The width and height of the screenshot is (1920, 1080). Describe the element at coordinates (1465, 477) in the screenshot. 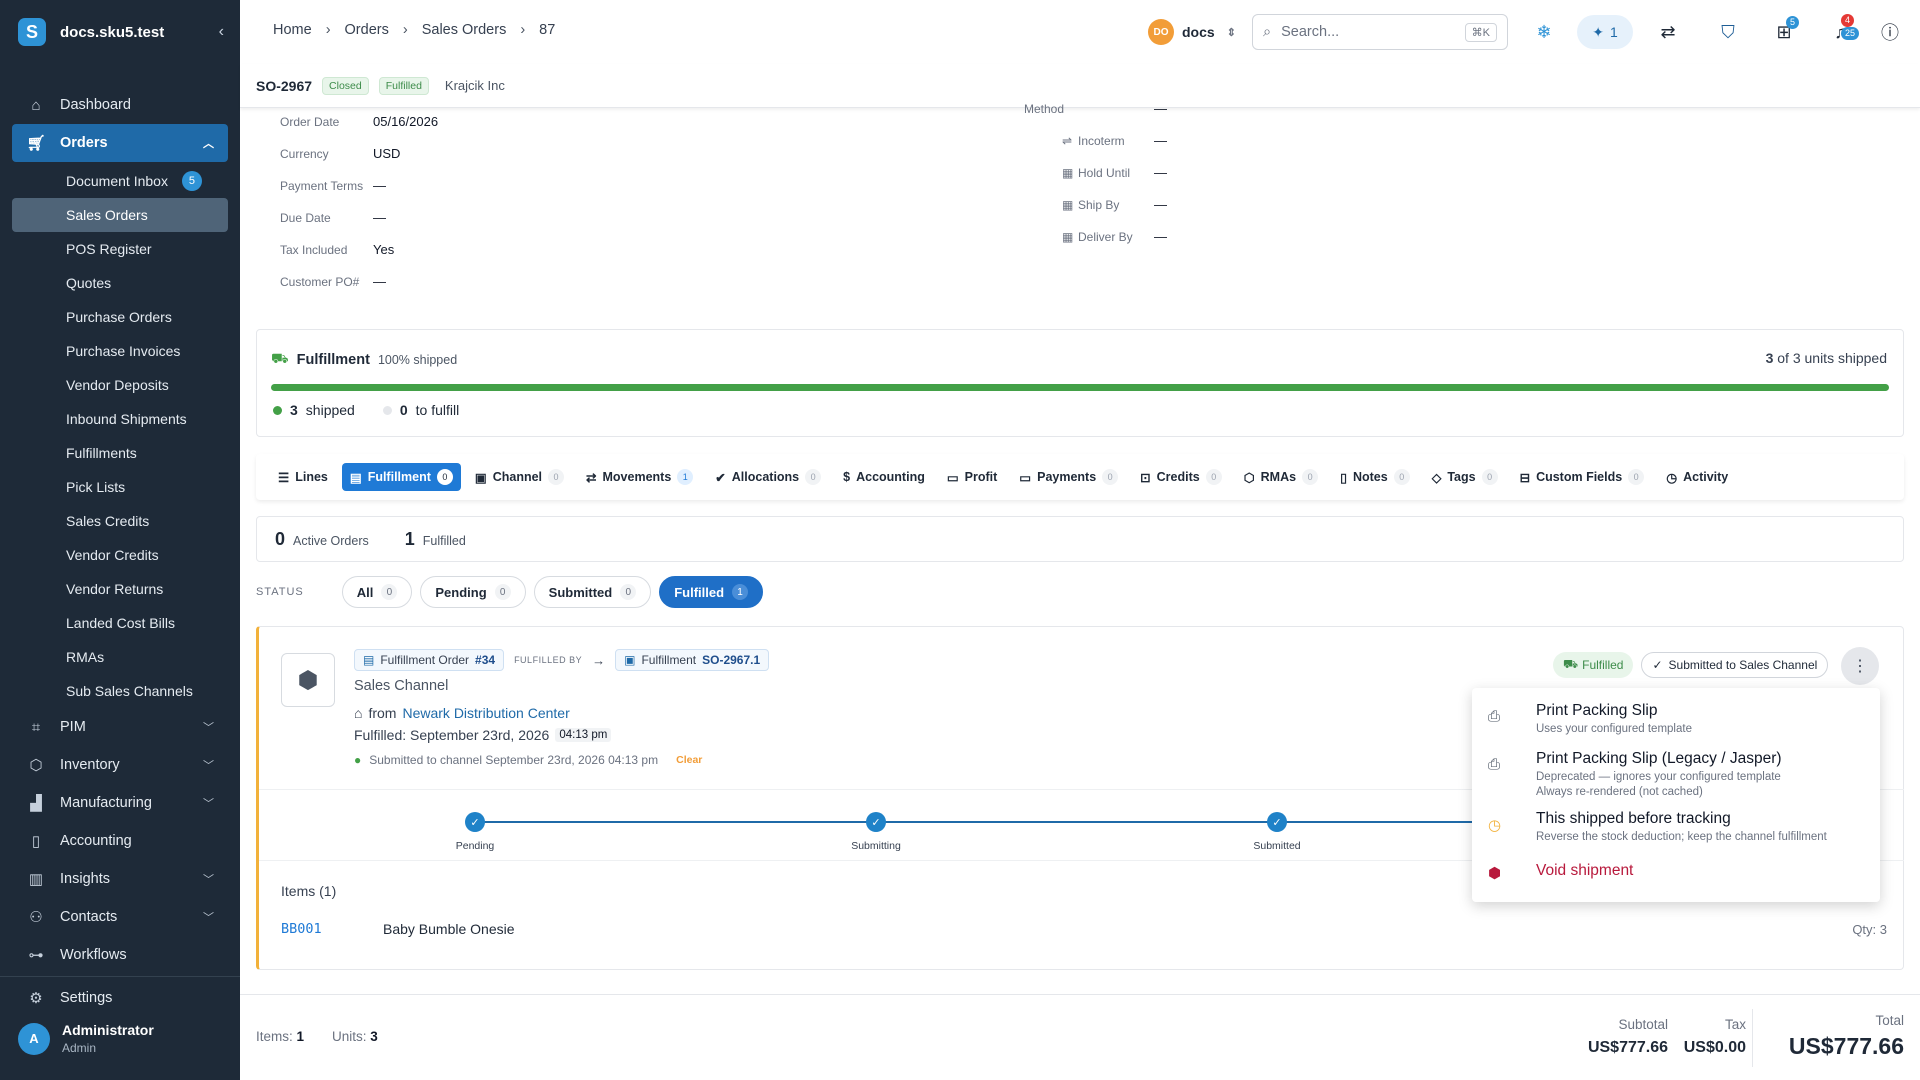

I see `tab-tags: ◇ Tags 0` at that location.